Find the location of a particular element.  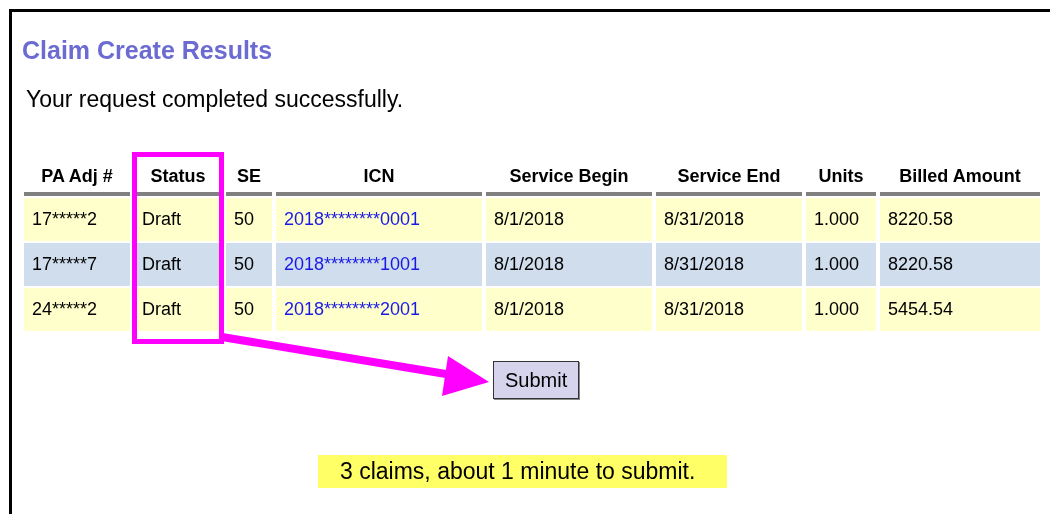

table-cell: 17*****7 is located at coordinates (77, 264).